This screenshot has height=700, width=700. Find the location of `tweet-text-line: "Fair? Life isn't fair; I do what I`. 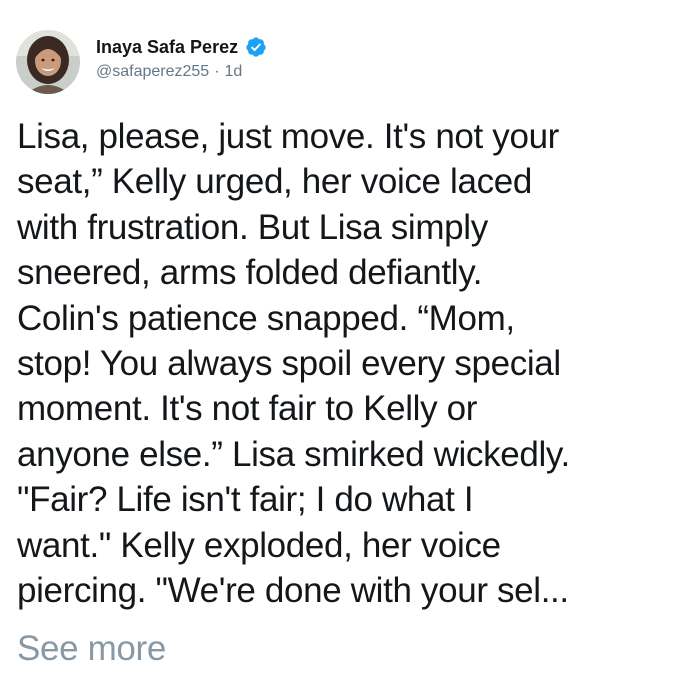

tweet-text-line: "Fair? Life isn't fair; I do what I is located at coordinates (245, 500).